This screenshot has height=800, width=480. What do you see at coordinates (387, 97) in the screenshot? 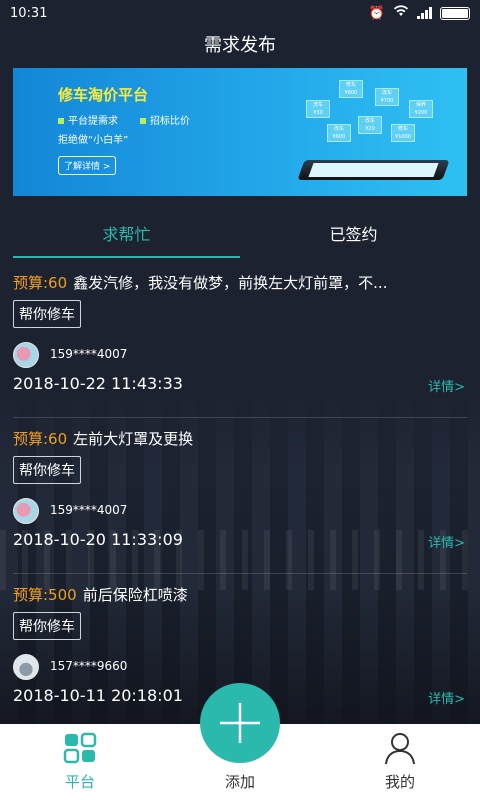
I see `price-tag: 改车 ¥700` at bounding box center [387, 97].